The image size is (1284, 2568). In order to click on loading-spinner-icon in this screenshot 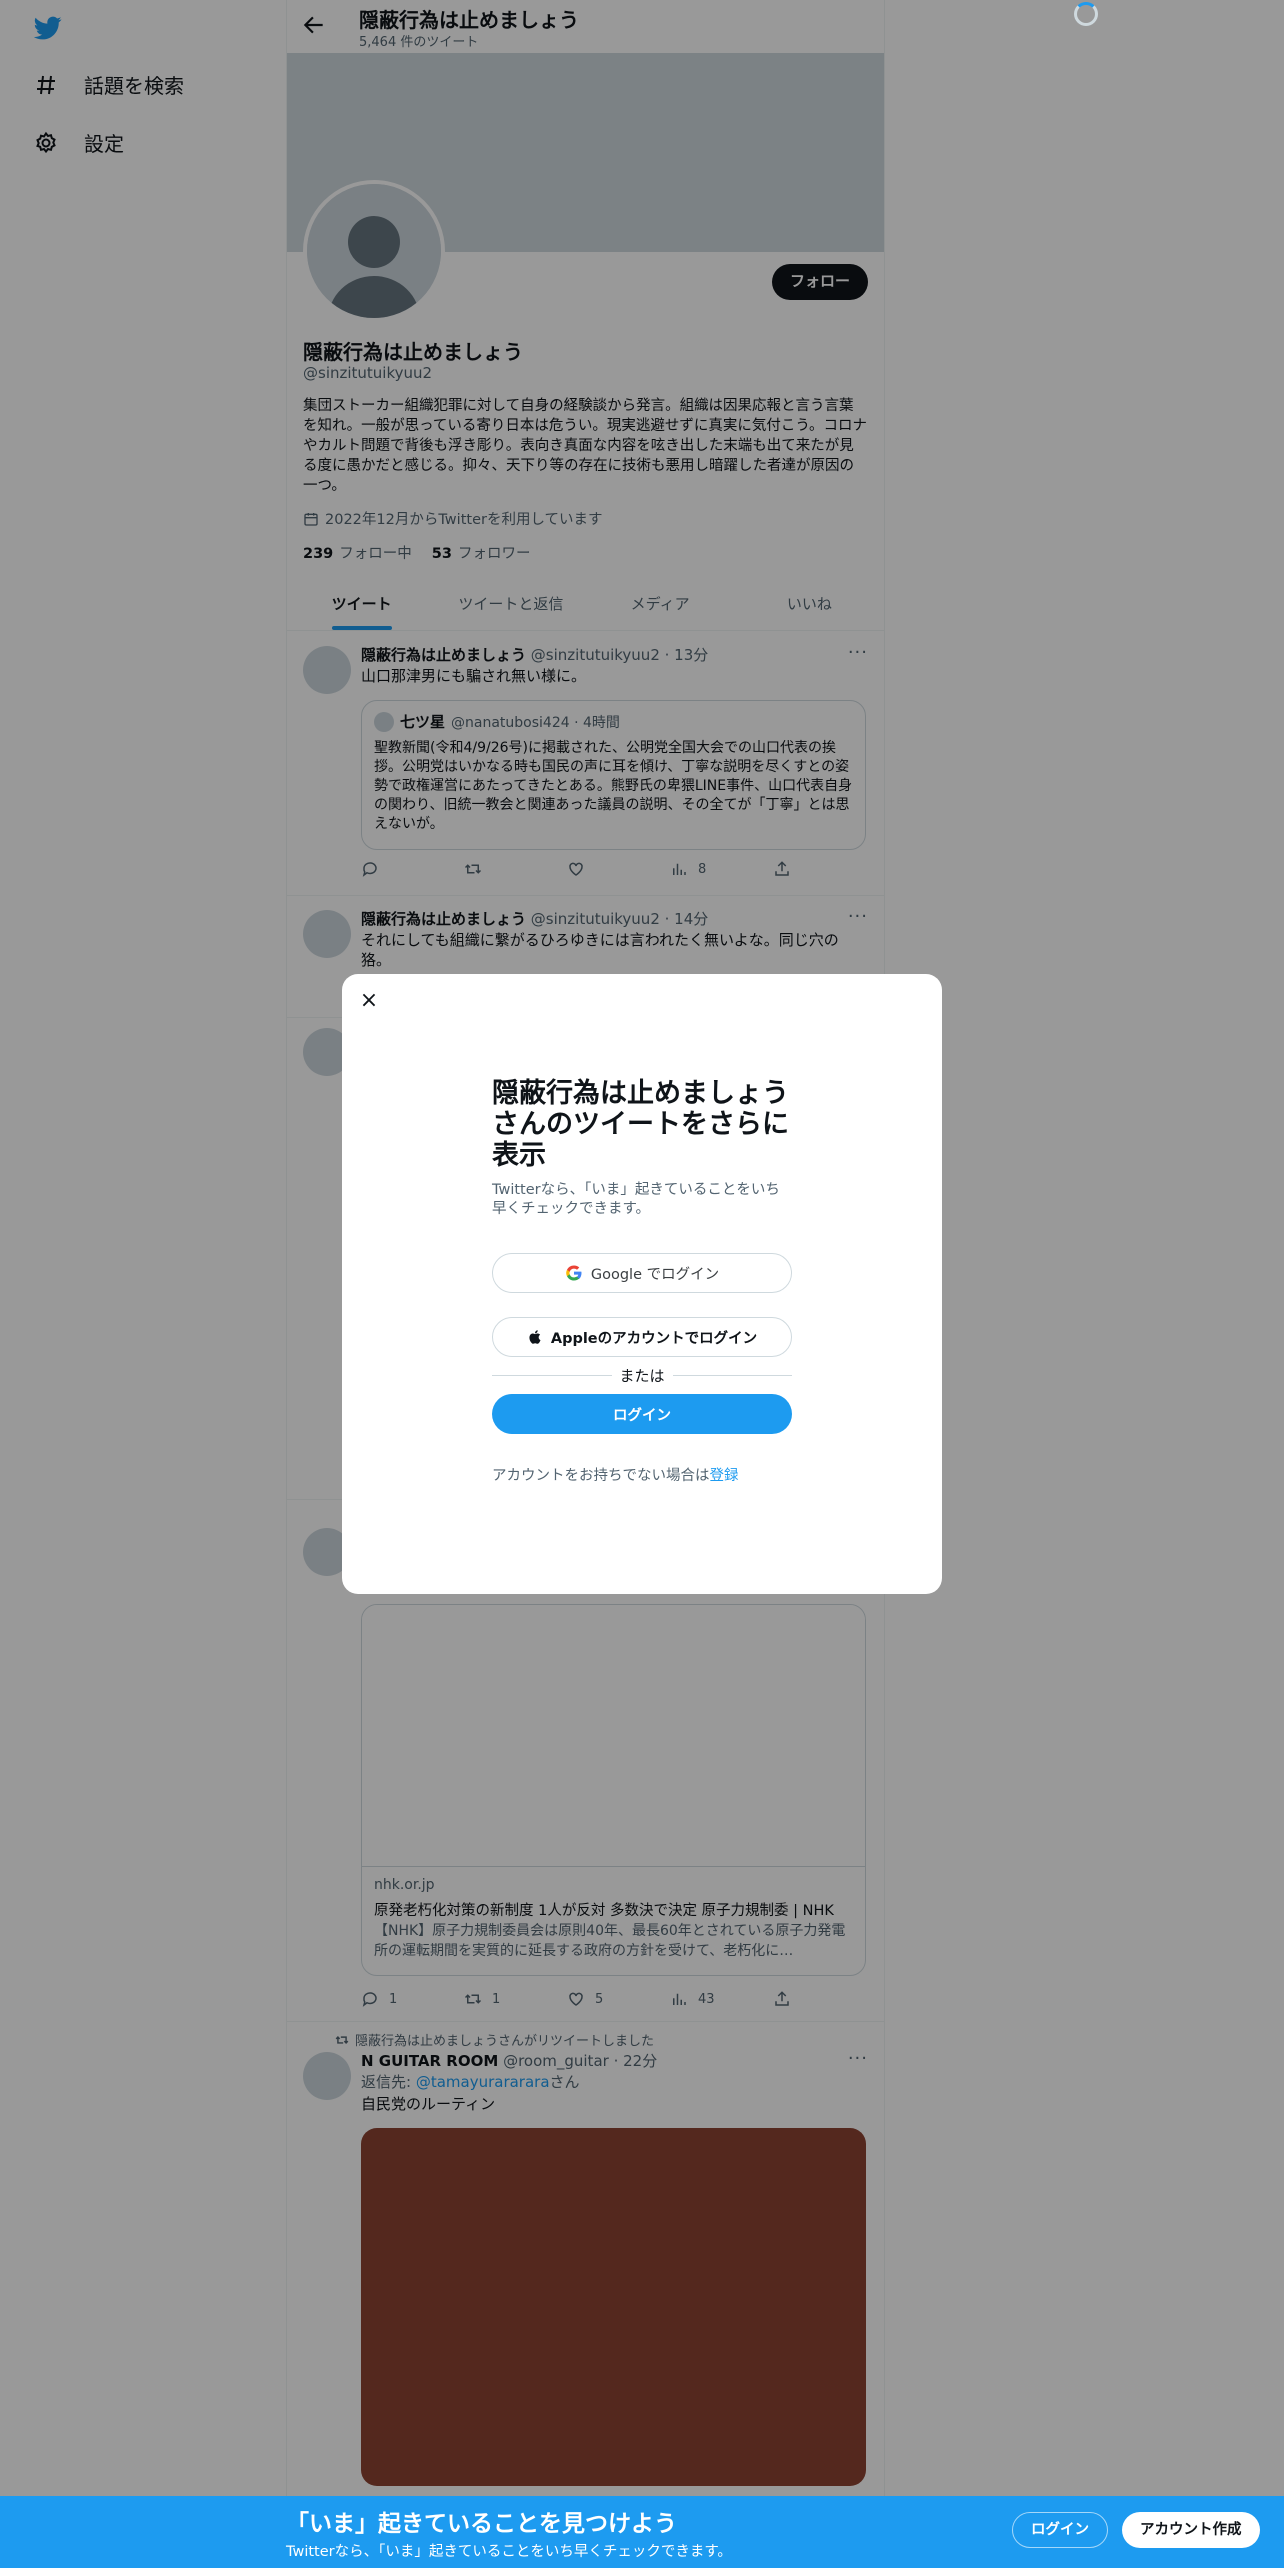, I will do `click(1086, 14)`.